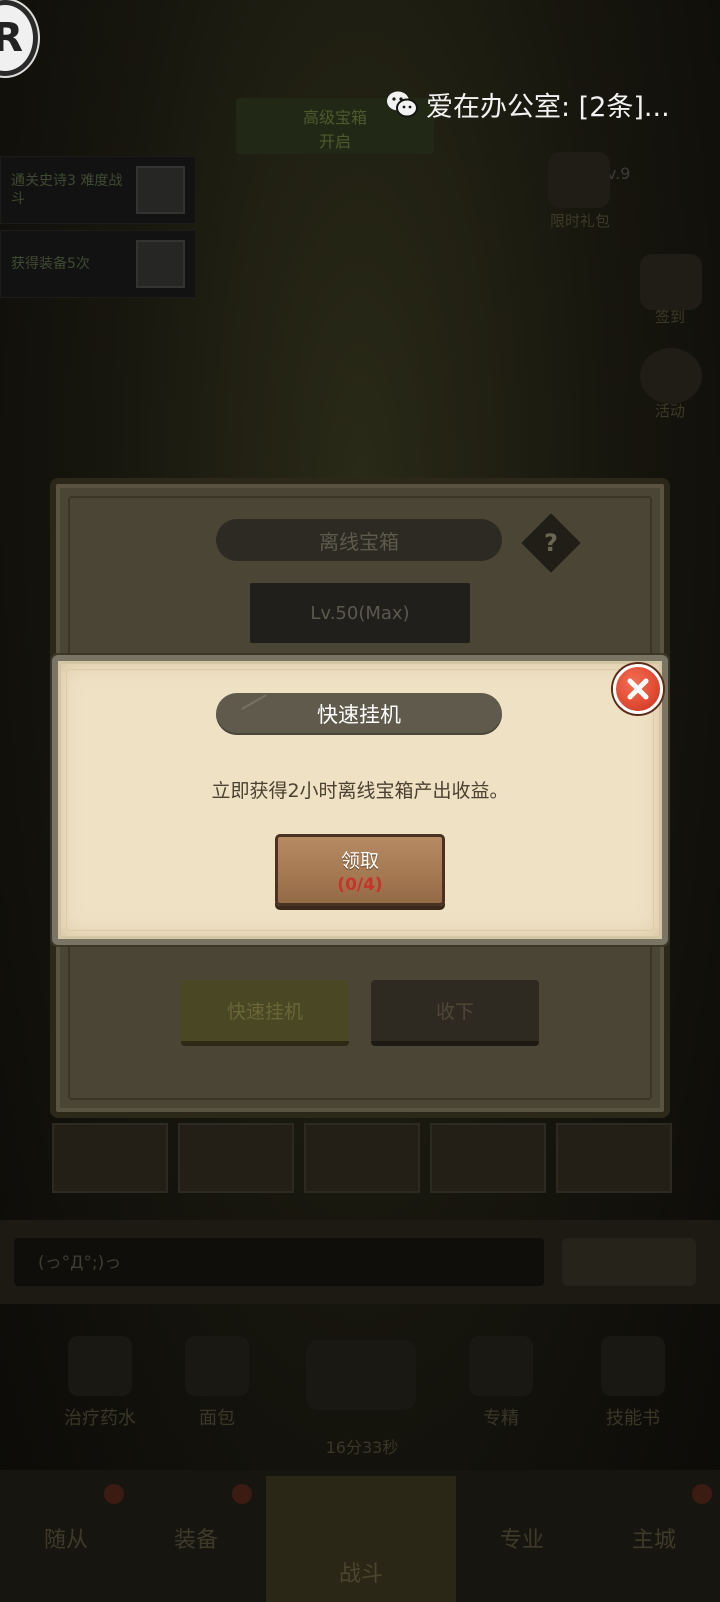 Image resolution: width=720 pixels, height=1602 pixels. I want to click on skillbook-item: 技能书, so click(633, 1383).